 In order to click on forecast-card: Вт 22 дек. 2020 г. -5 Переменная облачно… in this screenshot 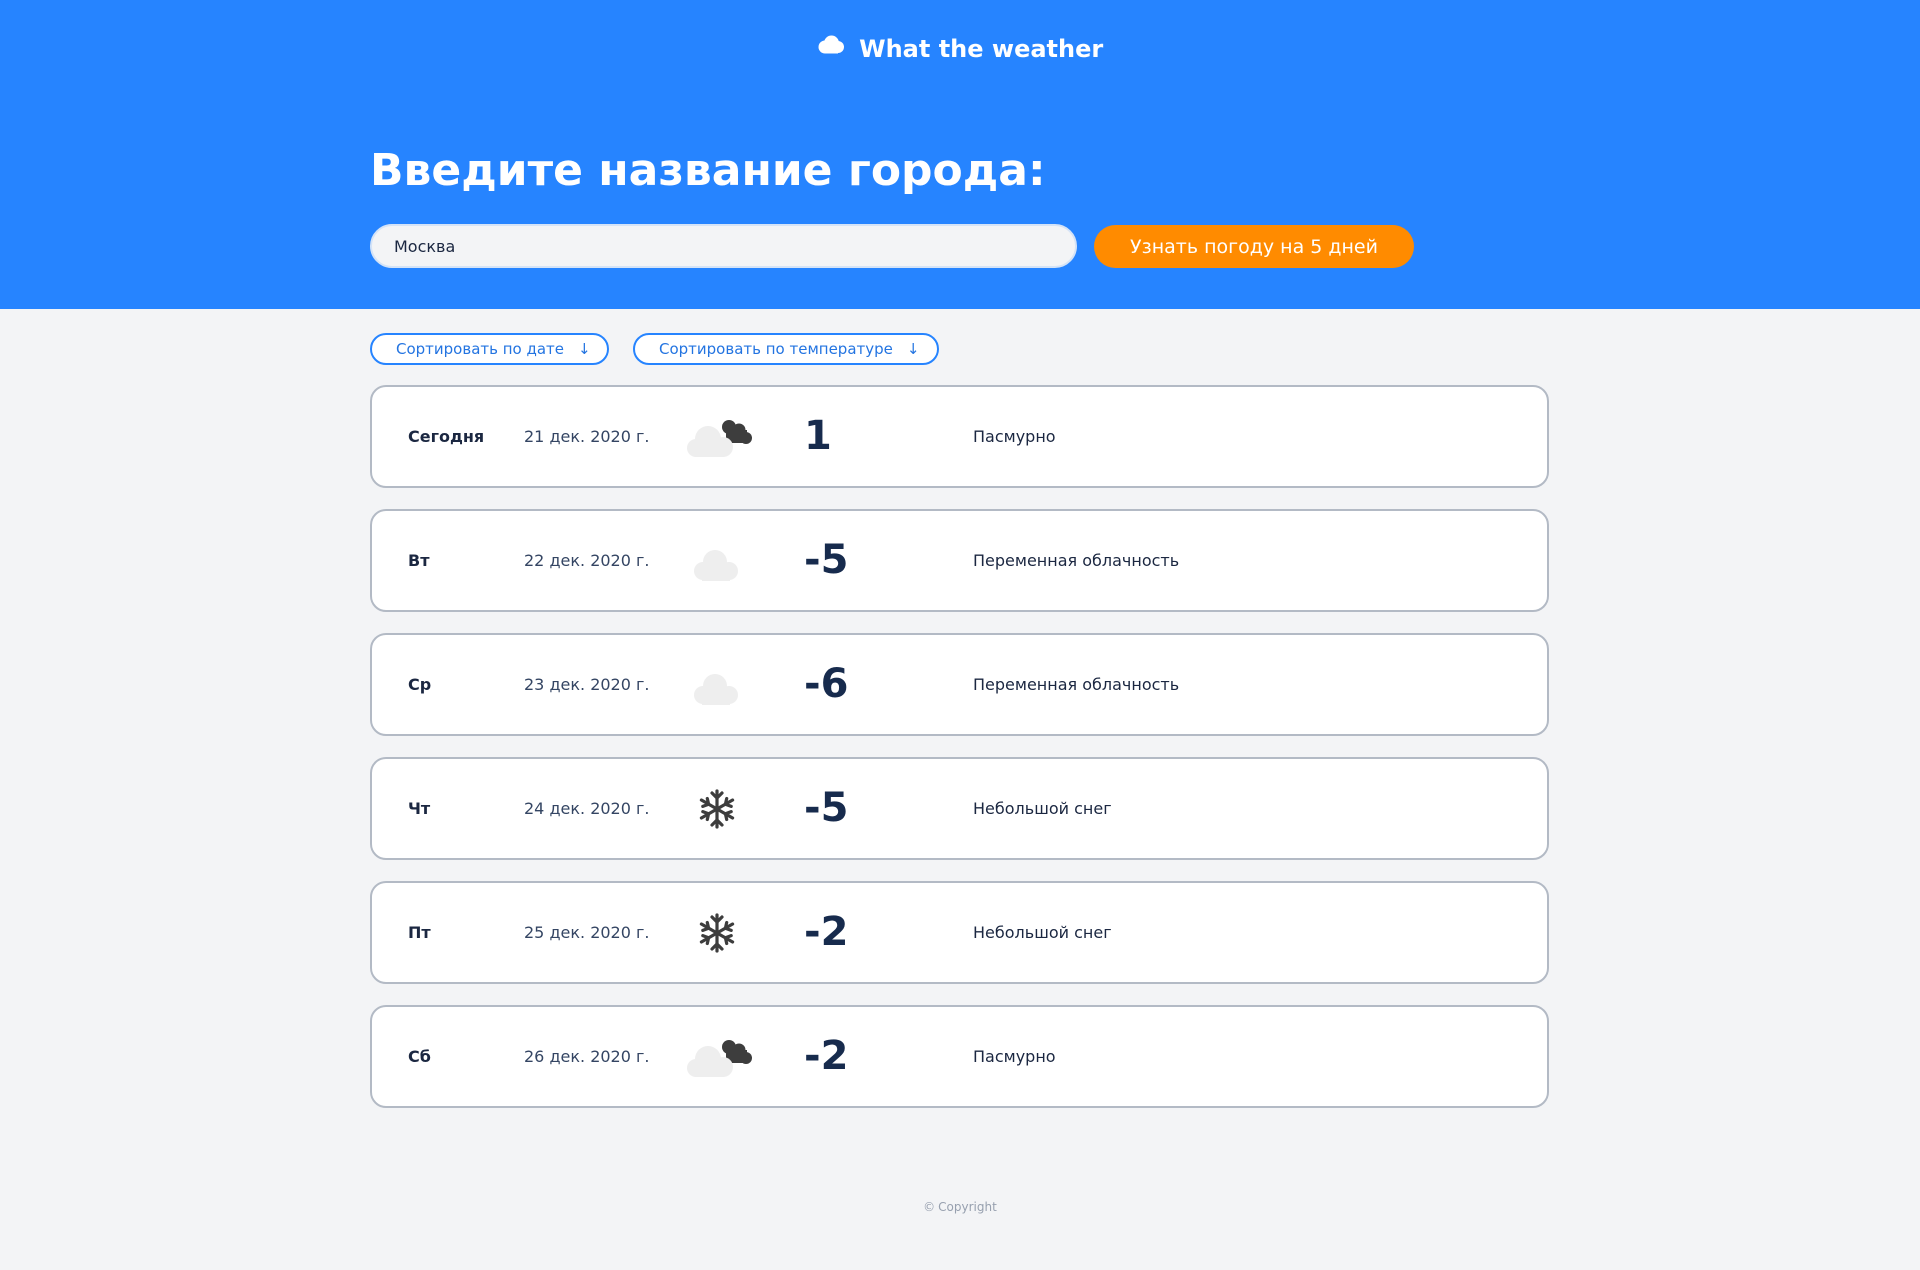, I will do `click(959, 560)`.